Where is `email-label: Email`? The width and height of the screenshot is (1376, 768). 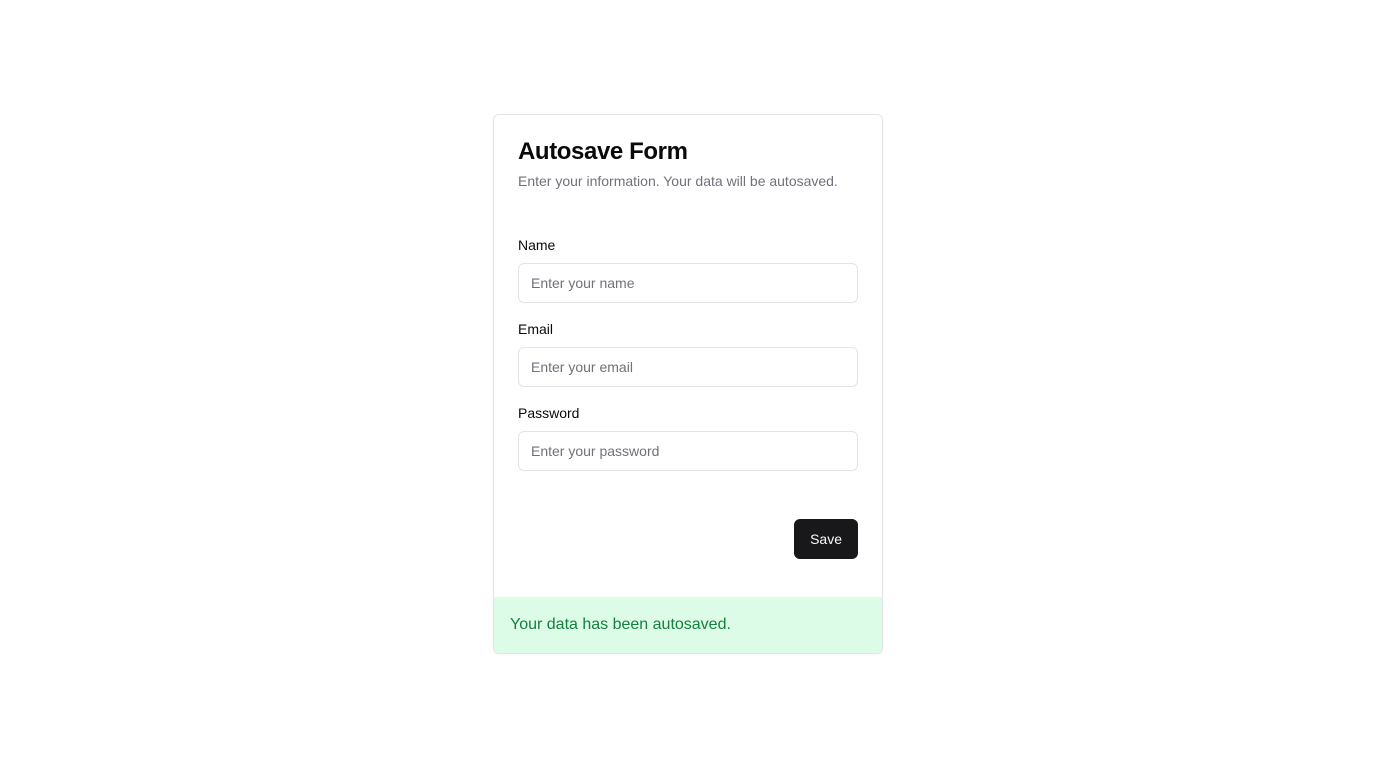
email-label: Email is located at coordinates (536, 329).